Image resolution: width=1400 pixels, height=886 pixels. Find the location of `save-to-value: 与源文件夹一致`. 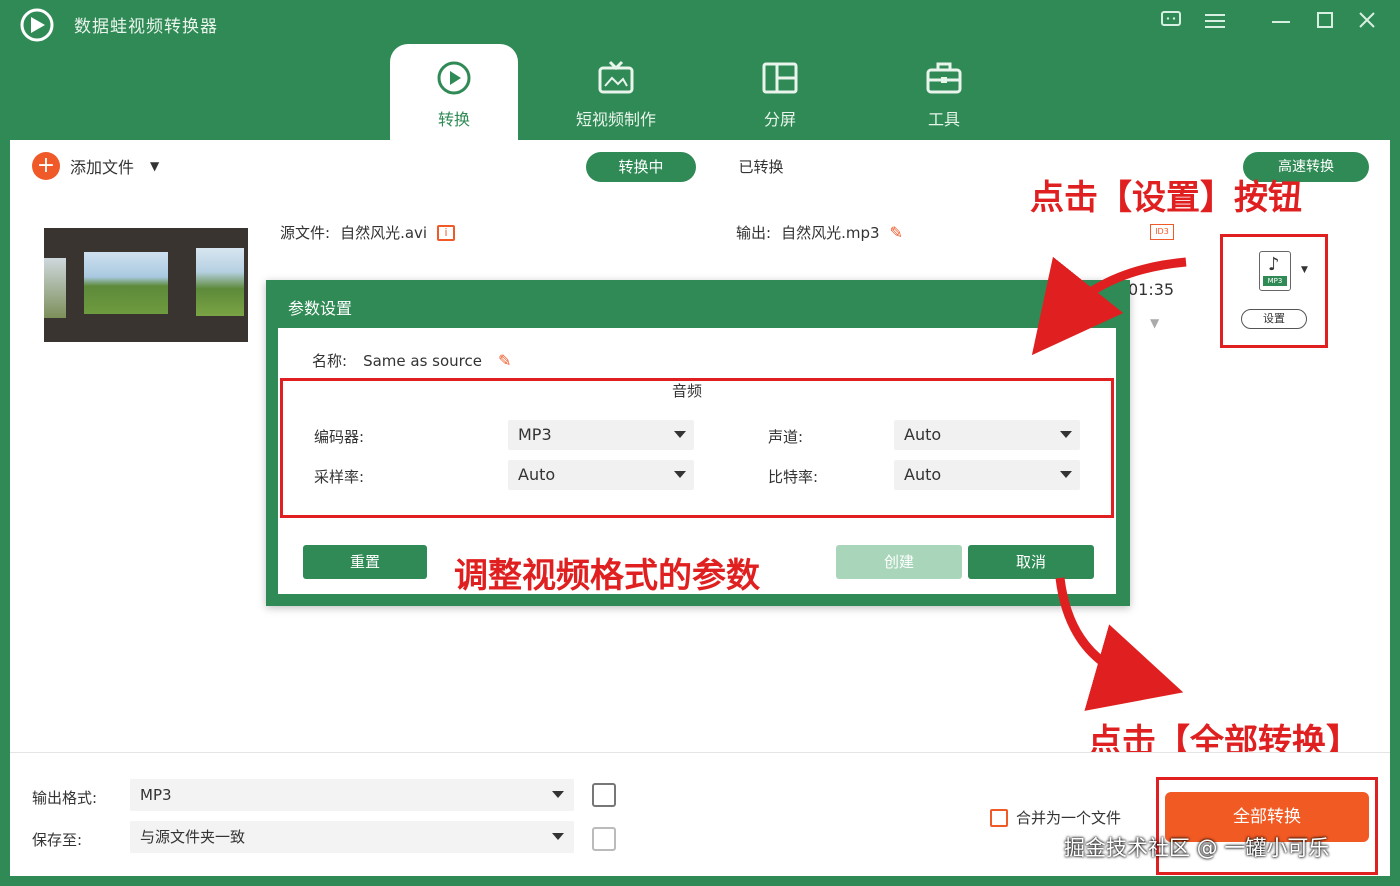

save-to-value: 与源文件夹一致 is located at coordinates (193, 837).